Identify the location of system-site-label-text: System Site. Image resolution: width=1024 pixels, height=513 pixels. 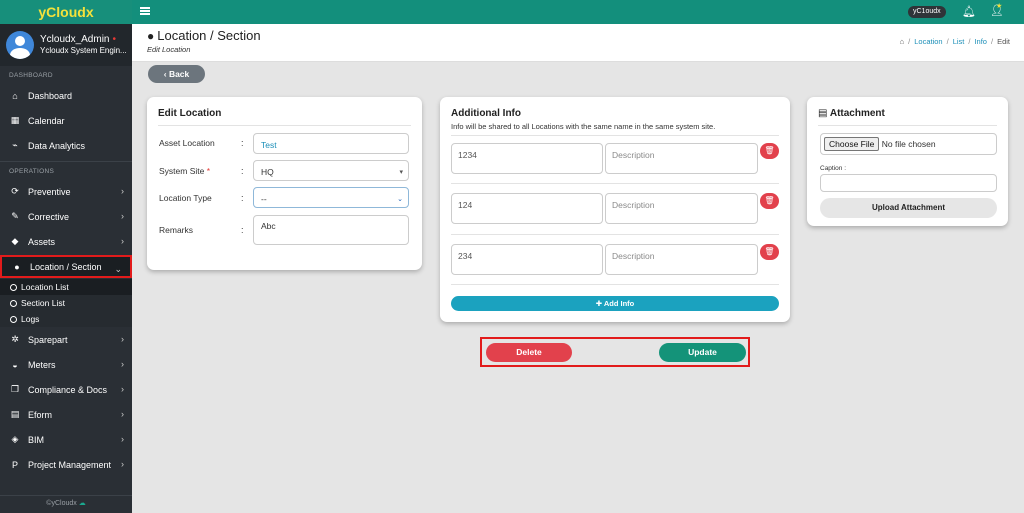
(182, 171).